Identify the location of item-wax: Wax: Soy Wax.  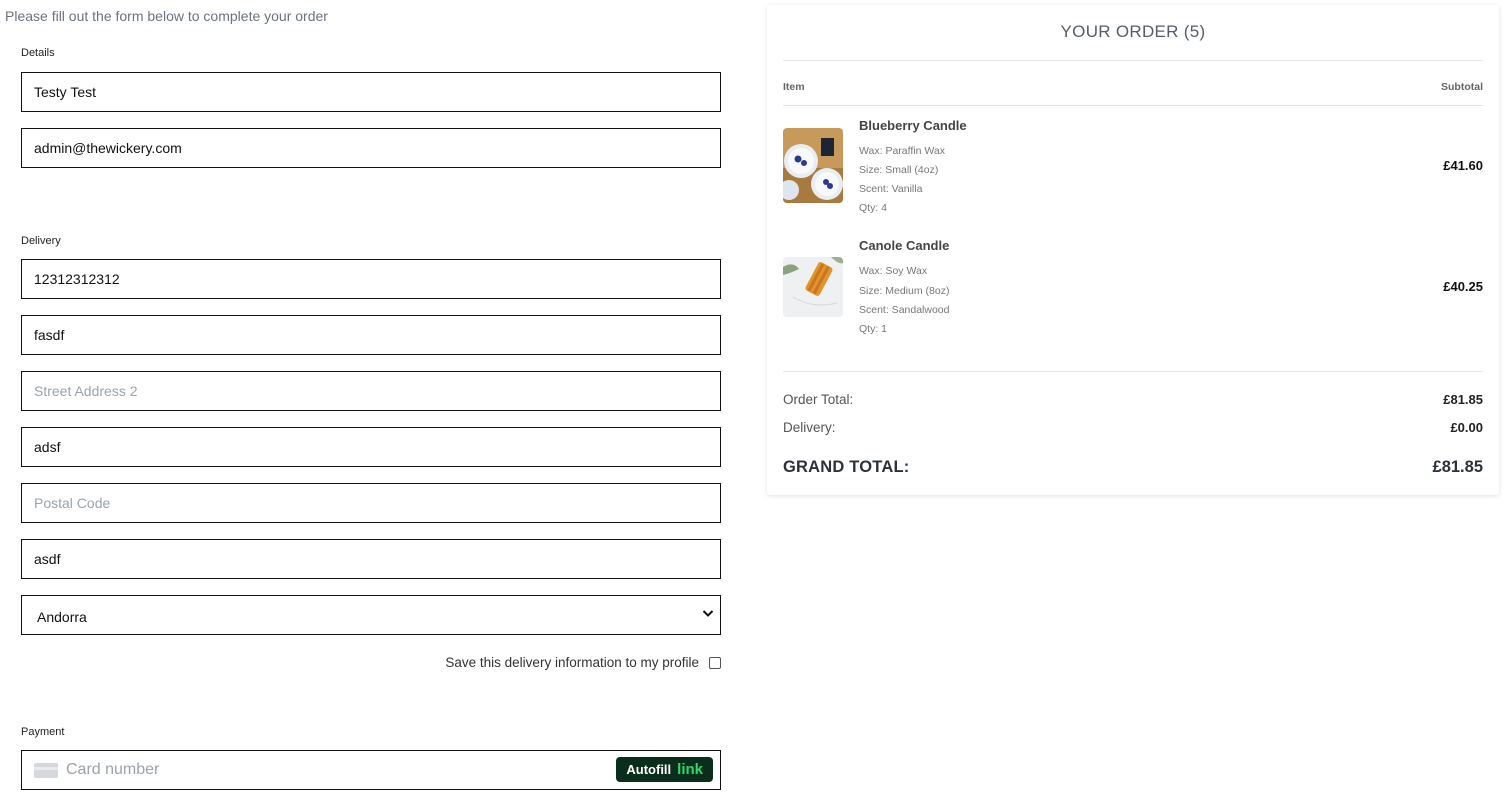
(893, 271).